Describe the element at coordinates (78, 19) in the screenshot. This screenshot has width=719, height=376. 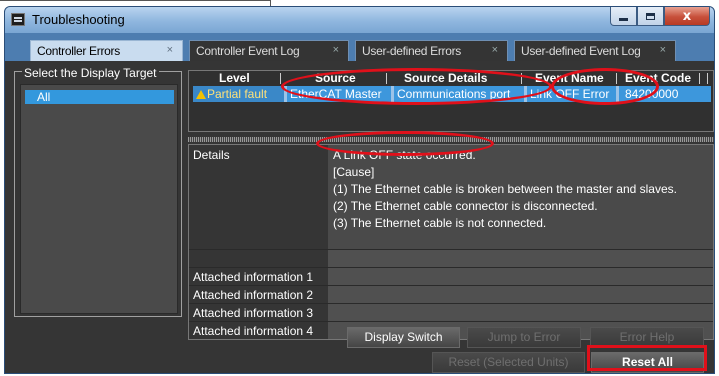
I see `window-title: Troubleshooting` at that location.